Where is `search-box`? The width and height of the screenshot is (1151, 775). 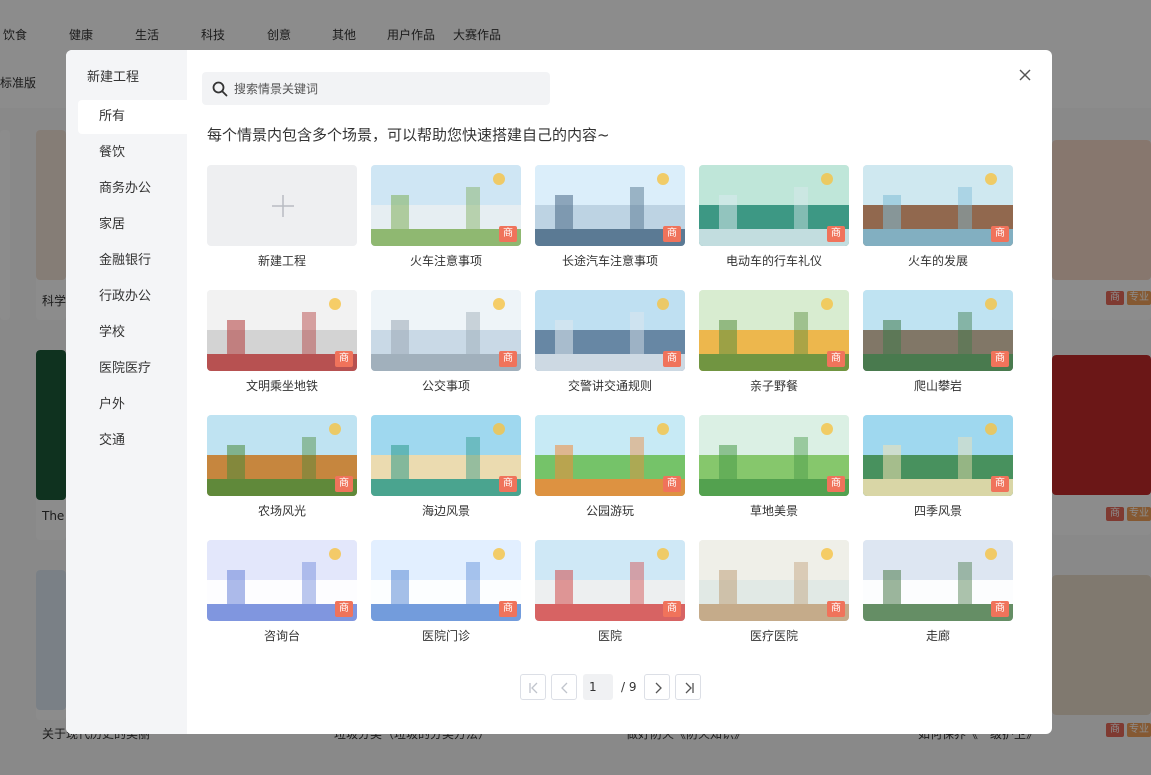
search-box is located at coordinates (376, 88).